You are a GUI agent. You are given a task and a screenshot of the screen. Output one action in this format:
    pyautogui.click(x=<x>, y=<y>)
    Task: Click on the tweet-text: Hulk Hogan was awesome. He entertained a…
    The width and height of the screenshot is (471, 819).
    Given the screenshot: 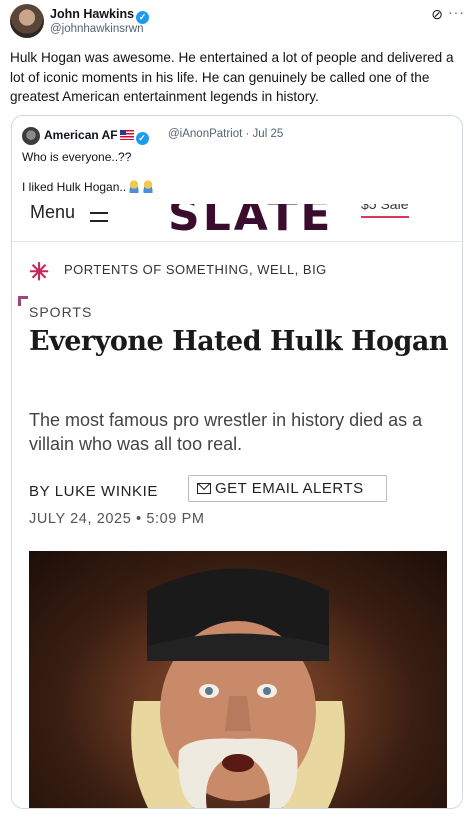 What is the action you would take?
    pyautogui.click(x=232, y=77)
    